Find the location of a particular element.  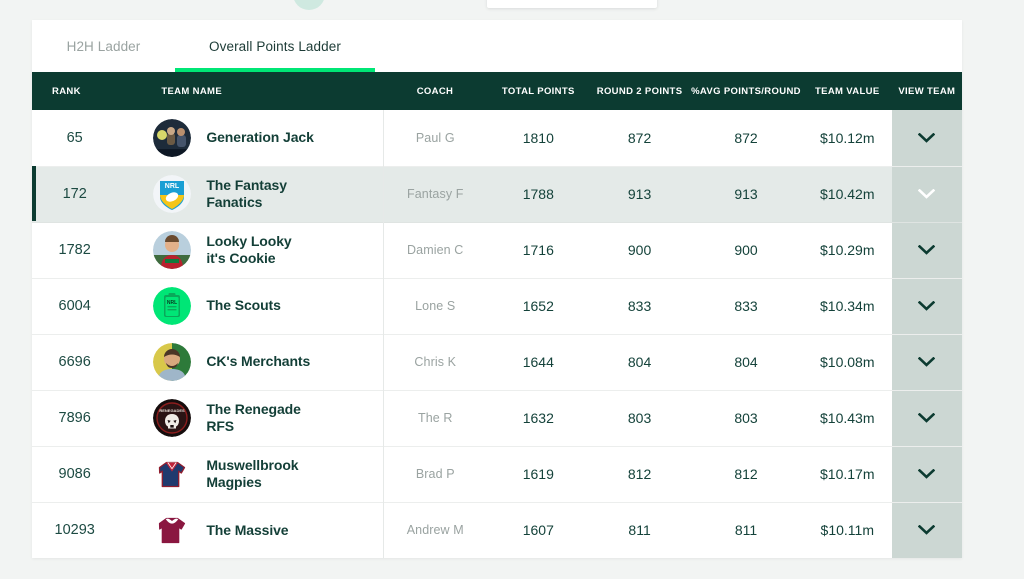

cell-team-name: RENEGADES The Renegade RFS is located at coordinates (259, 418).